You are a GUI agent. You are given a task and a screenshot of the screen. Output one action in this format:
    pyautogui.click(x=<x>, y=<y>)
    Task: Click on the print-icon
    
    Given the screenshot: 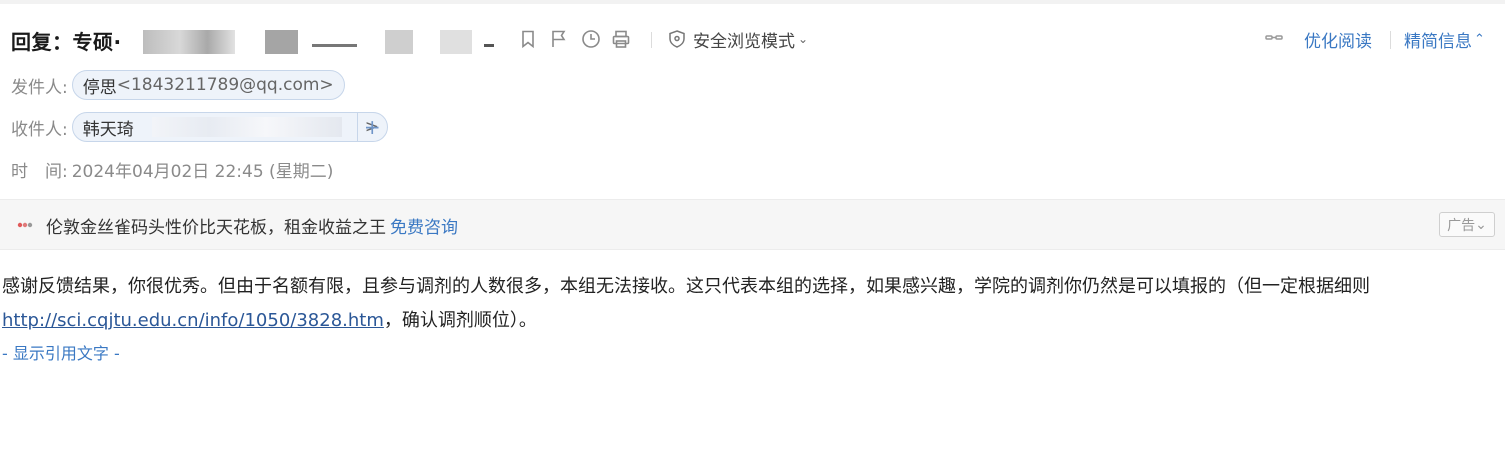 What is the action you would take?
    pyautogui.click(x=621, y=39)
    